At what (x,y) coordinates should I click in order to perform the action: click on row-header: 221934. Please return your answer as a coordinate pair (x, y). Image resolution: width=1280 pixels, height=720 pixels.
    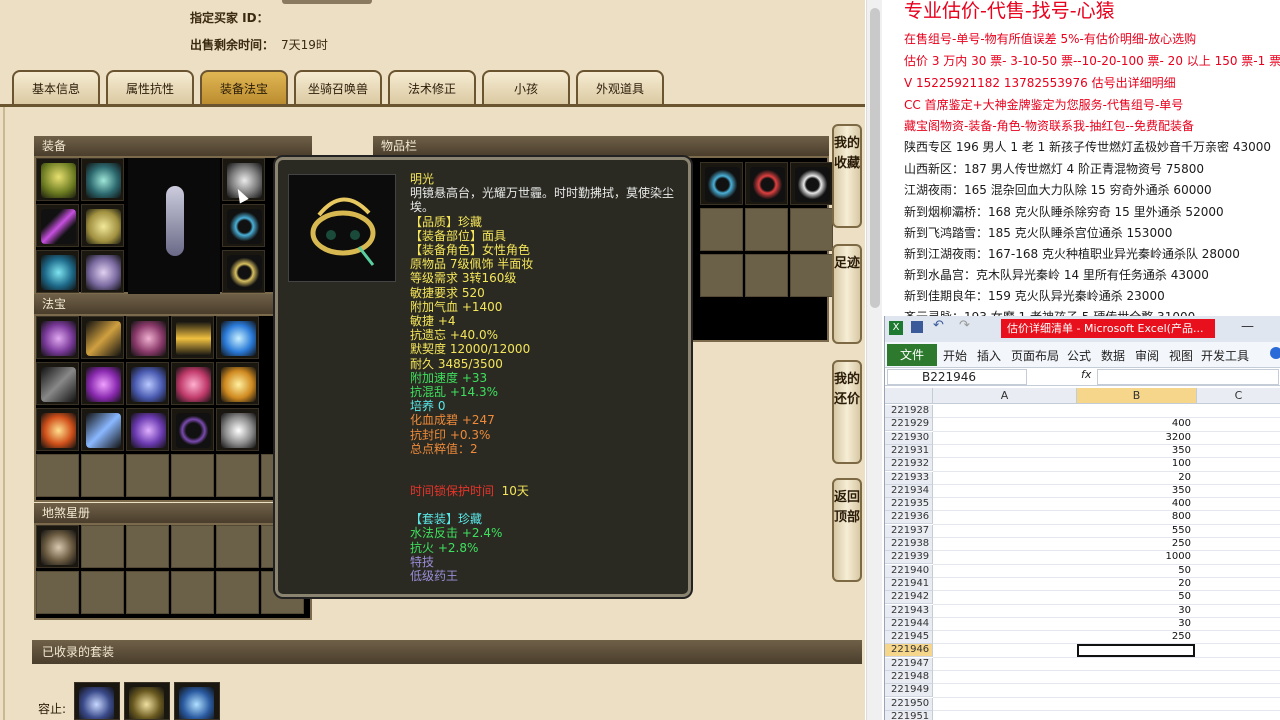
    Looking at the image, I should click on (909, 491).